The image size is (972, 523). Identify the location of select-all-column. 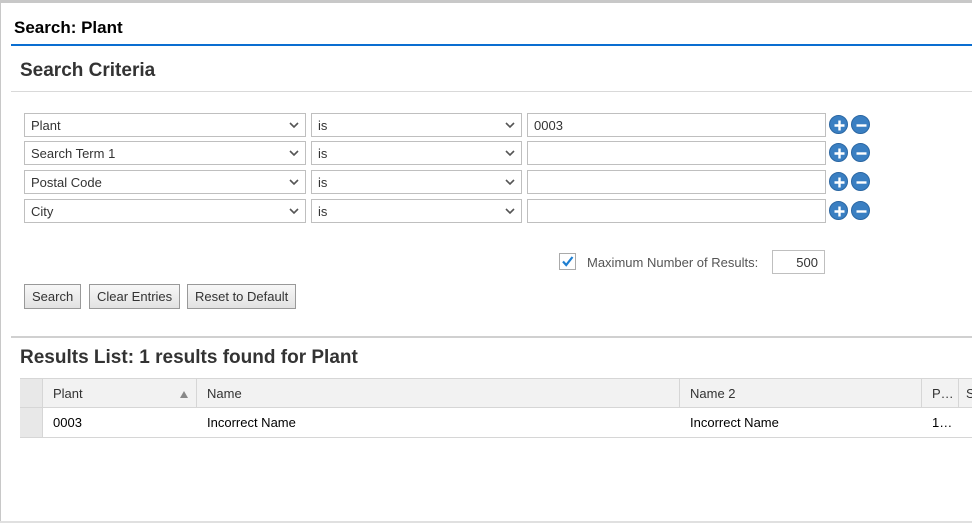
(31, 393).